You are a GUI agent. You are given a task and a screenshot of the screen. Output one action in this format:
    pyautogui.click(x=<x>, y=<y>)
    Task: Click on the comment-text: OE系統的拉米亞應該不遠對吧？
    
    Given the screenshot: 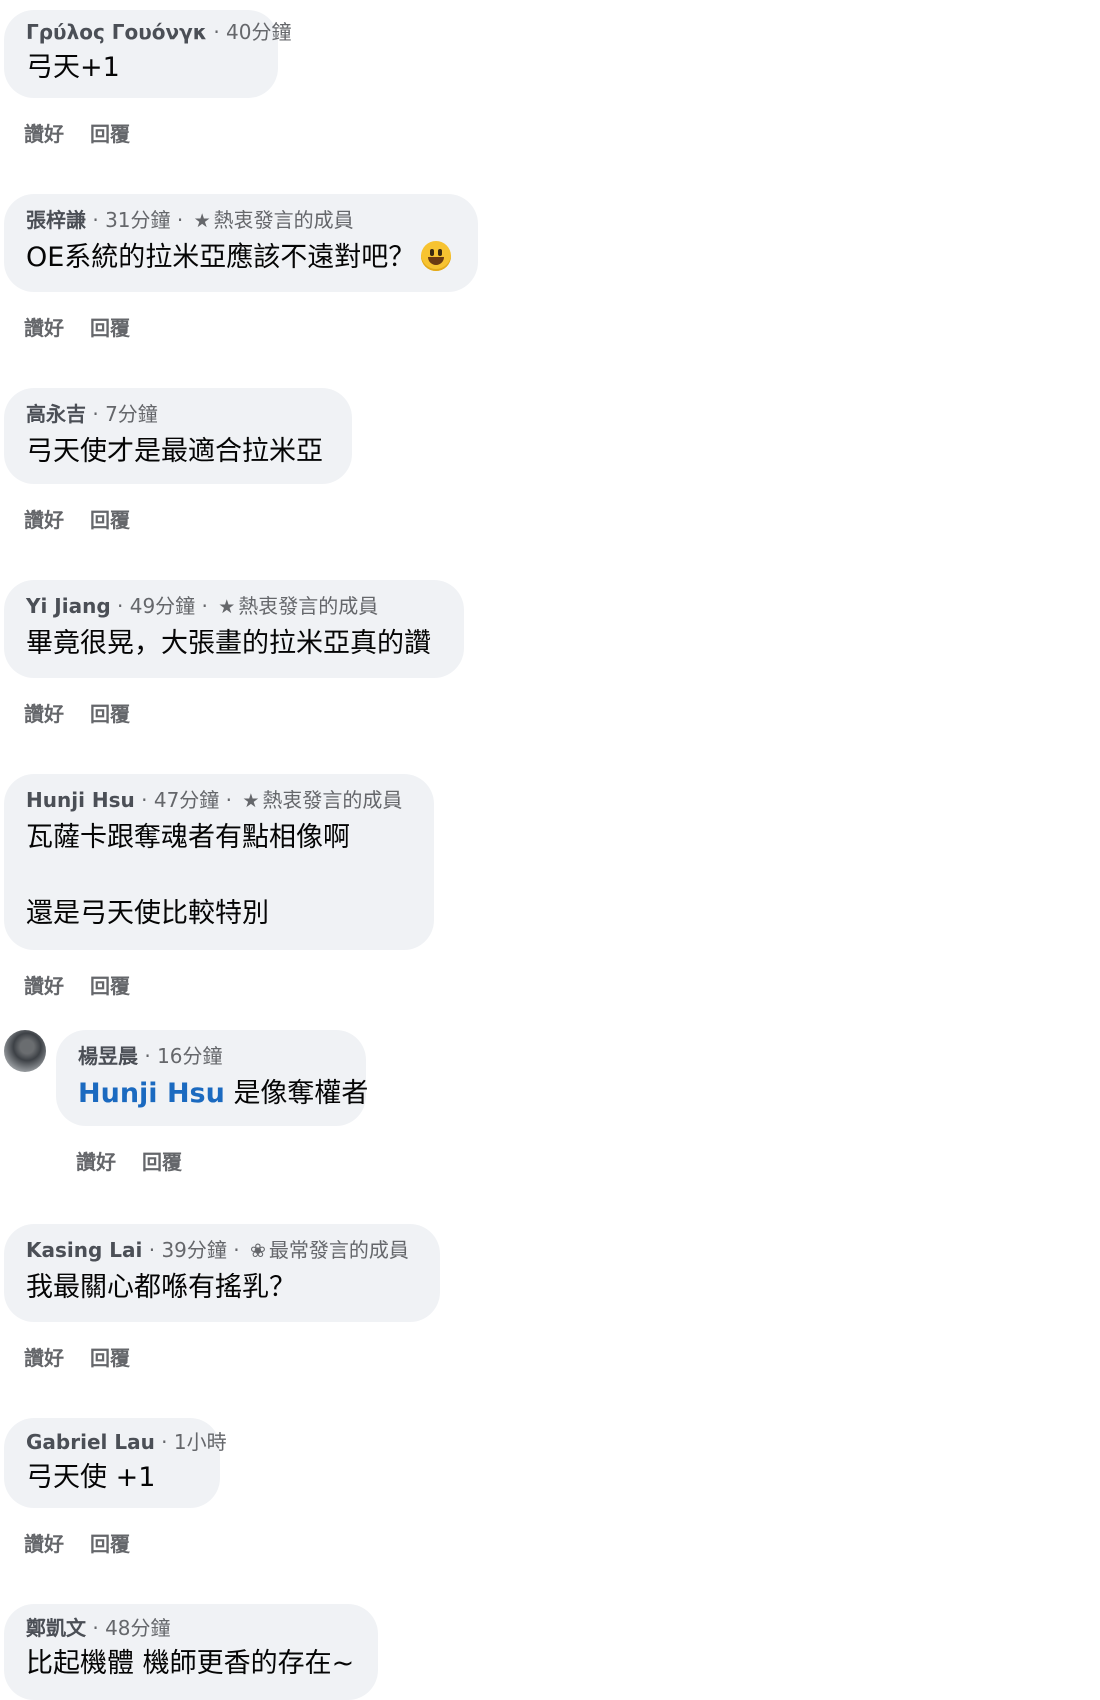 What is the action you would take?
    pyautogui.click(x=239, y=258)
    